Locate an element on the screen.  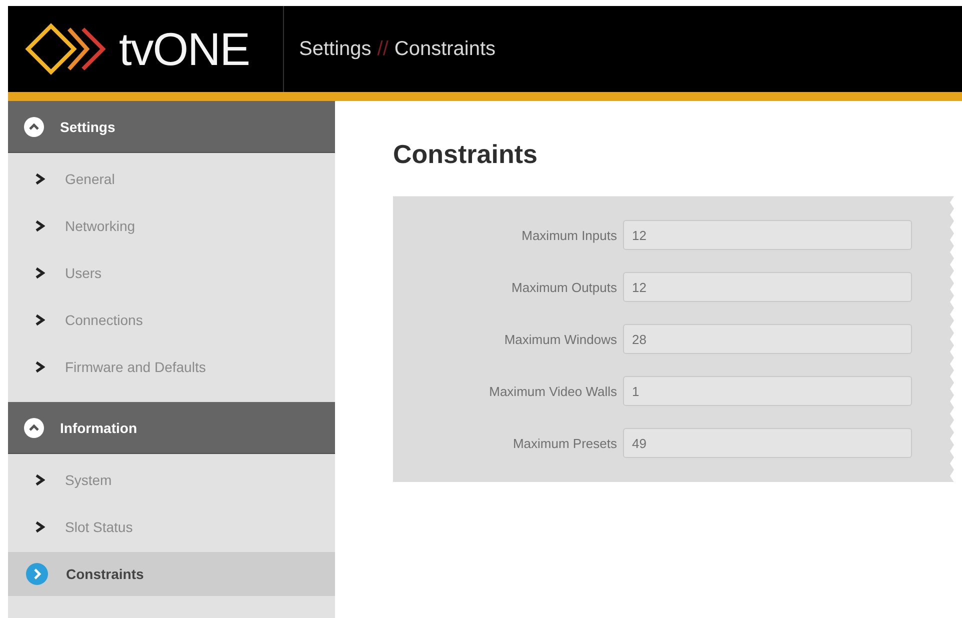
item-label: Firmware and Defaults is located at coordinates (135, 366).